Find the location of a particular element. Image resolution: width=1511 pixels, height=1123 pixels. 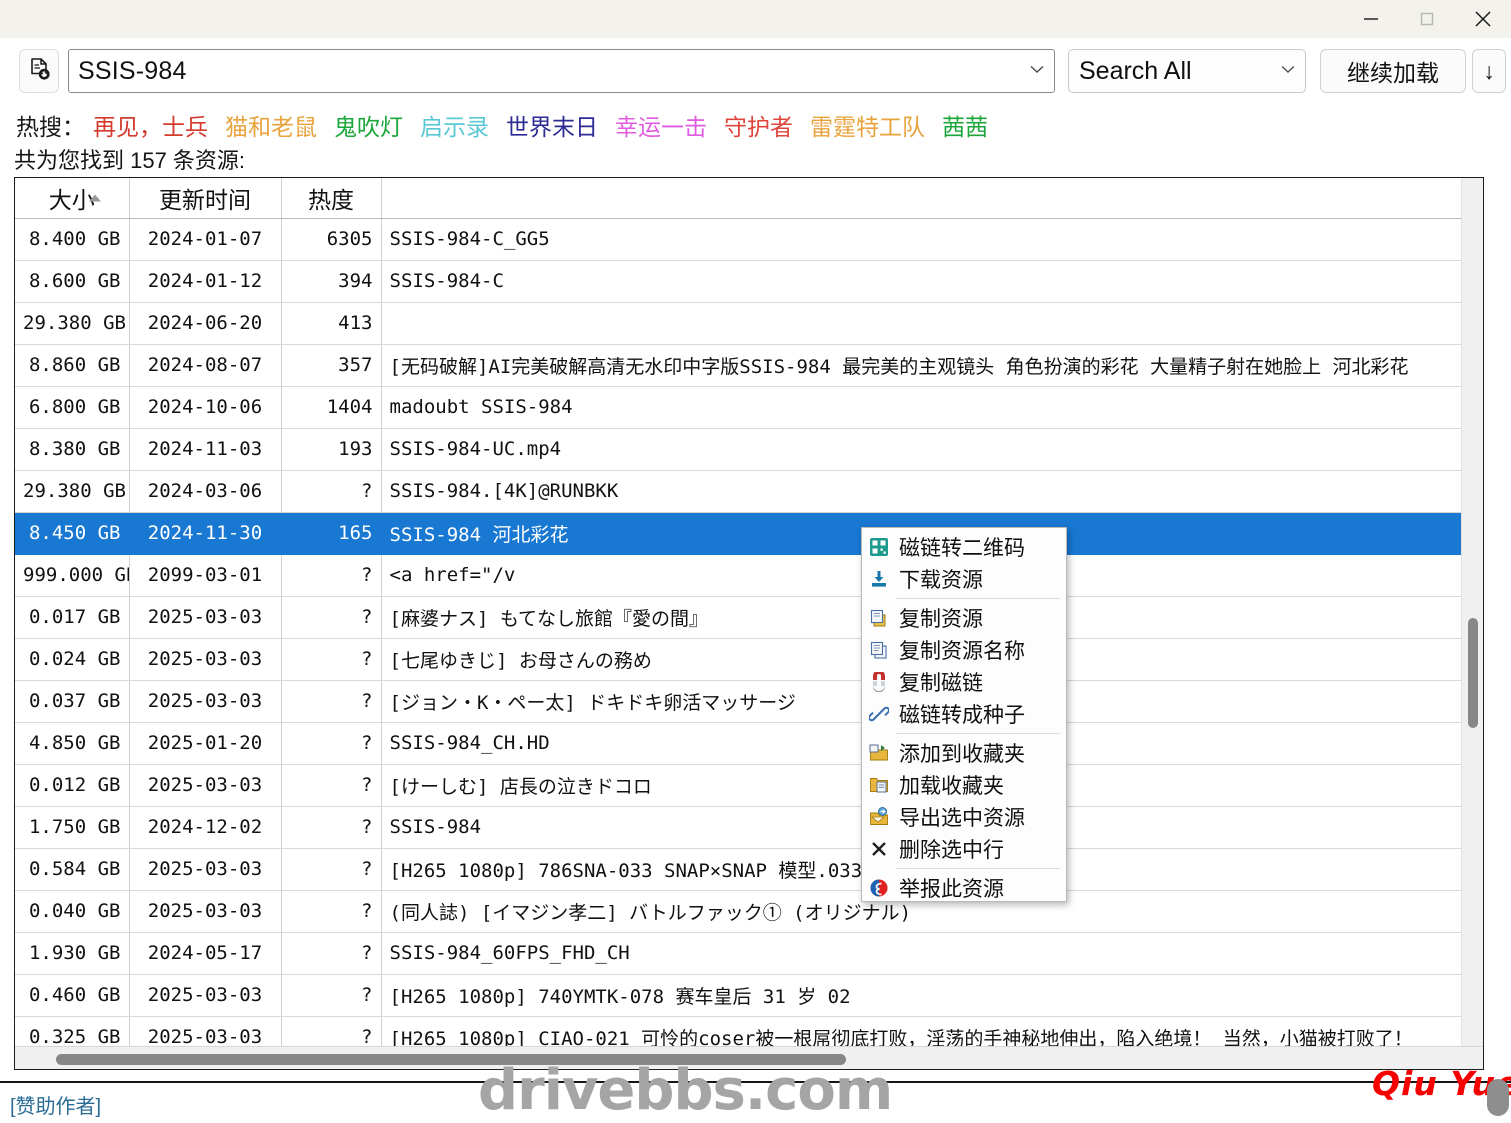

chevron-down-icon is located at coordinates (1037, 71).